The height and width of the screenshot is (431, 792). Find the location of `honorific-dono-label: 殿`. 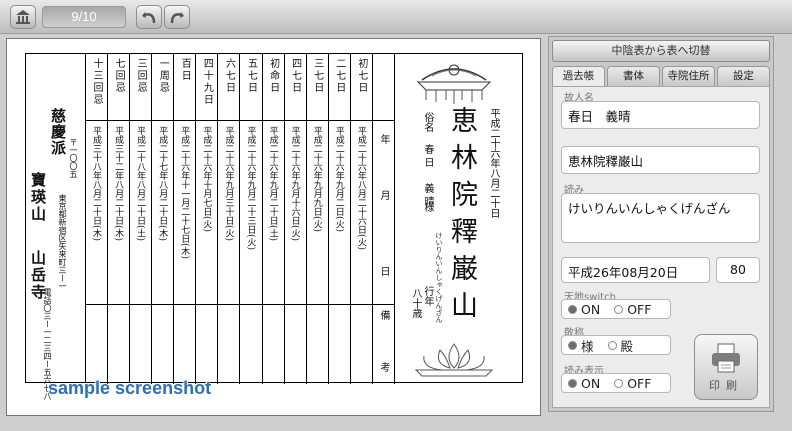

honorific-dono-label: 殿 is located at coordinates (627, 346).